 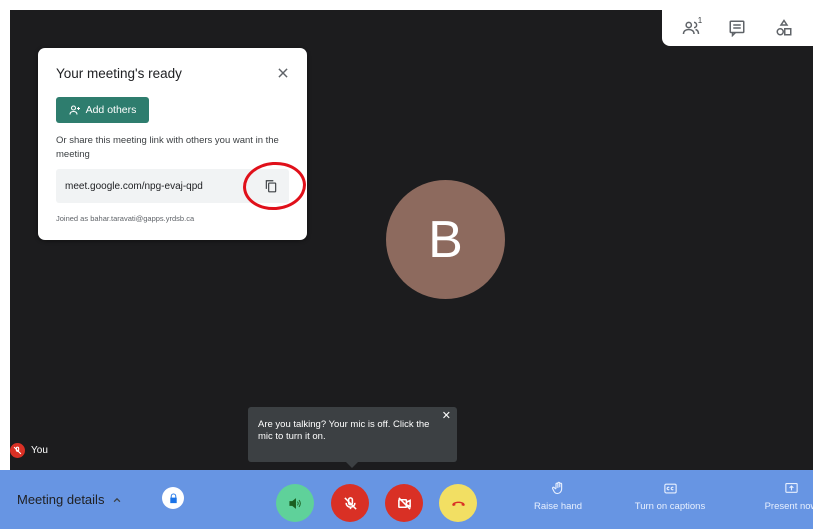 What do you see at coordinates (791, 487) in the screenshot?
I see `present-screen-icon` at bounding box center [791, 487].